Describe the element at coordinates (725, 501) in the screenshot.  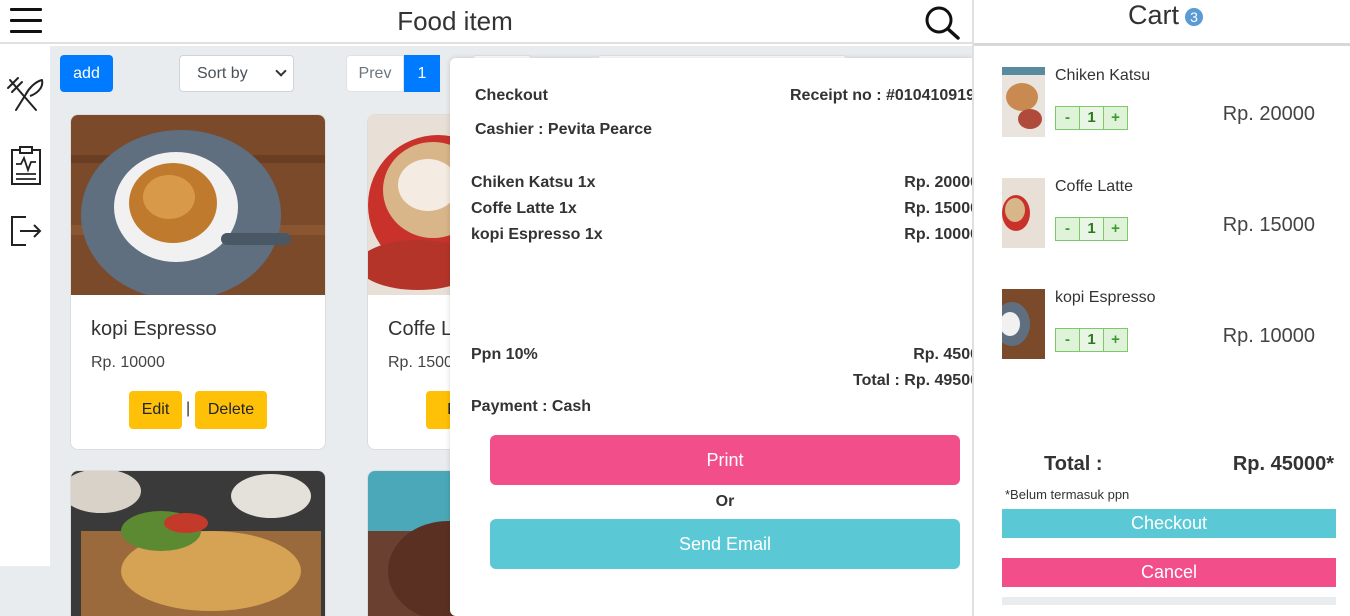
I see `or-separator: Or` at that location.